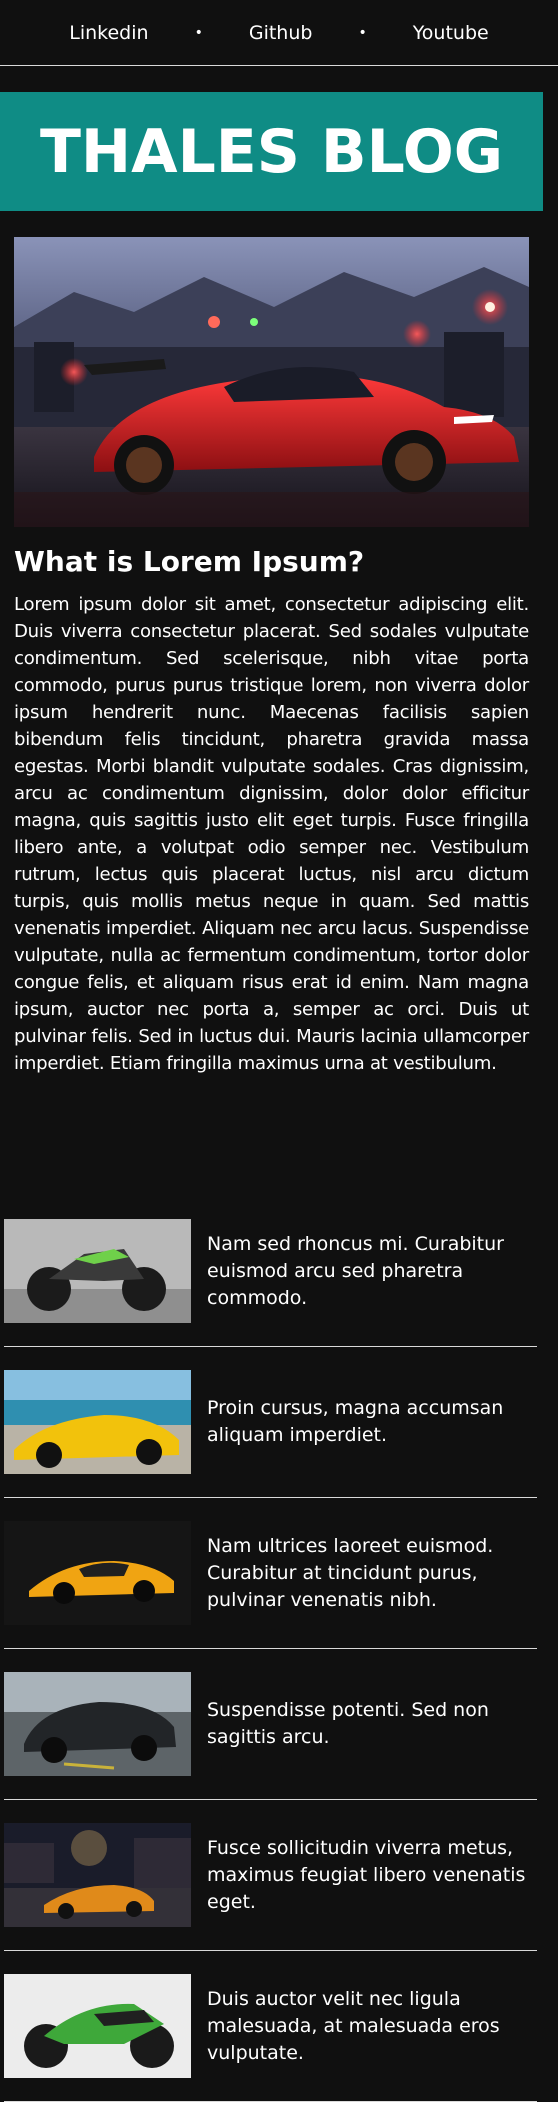  I want to click on blog-title: THALES BLOG, so click(271, 151).